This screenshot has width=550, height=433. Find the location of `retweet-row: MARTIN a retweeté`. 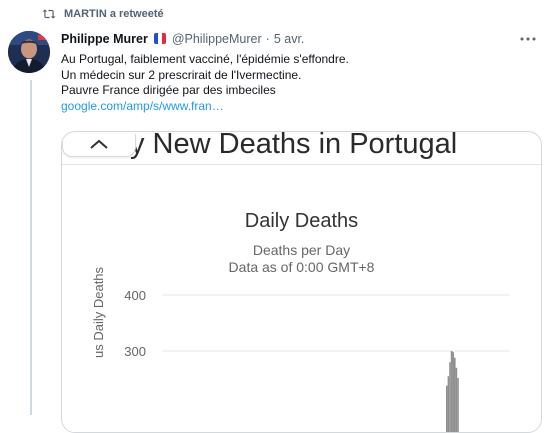

retweet-row: MARTIN a retweeté is located at coordinates (103, 14).